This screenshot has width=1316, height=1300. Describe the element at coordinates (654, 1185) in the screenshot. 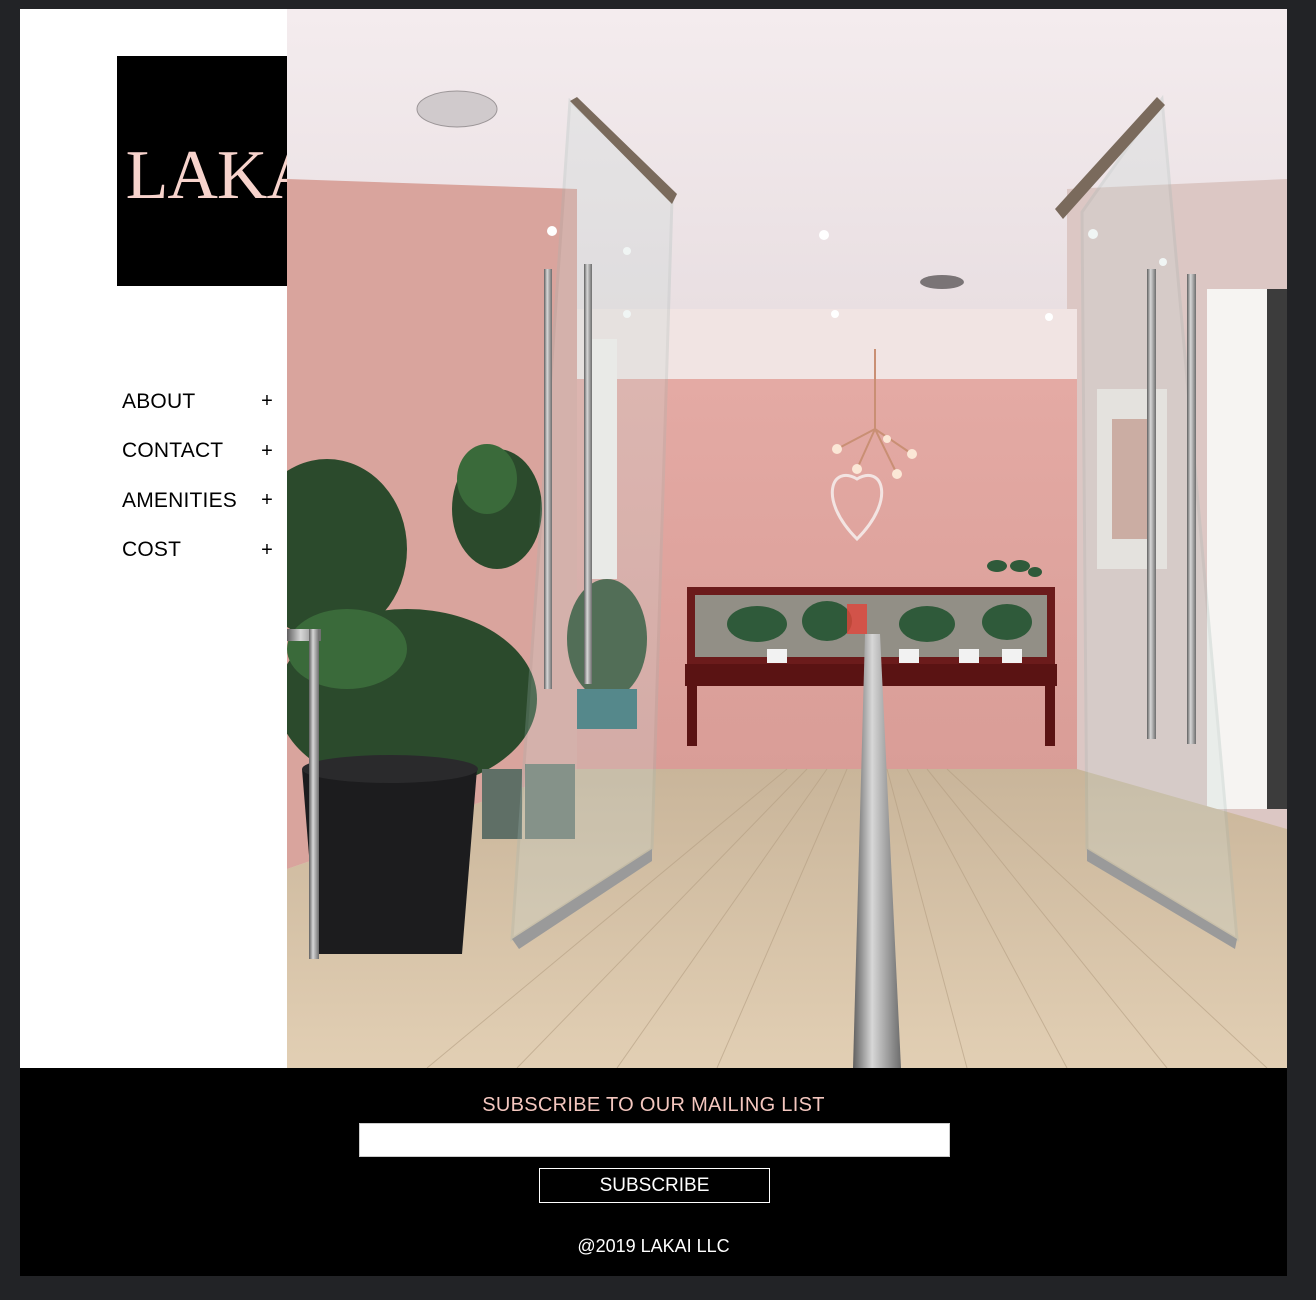

I see `subscribe-button: SUBSCRIBE` at that location.